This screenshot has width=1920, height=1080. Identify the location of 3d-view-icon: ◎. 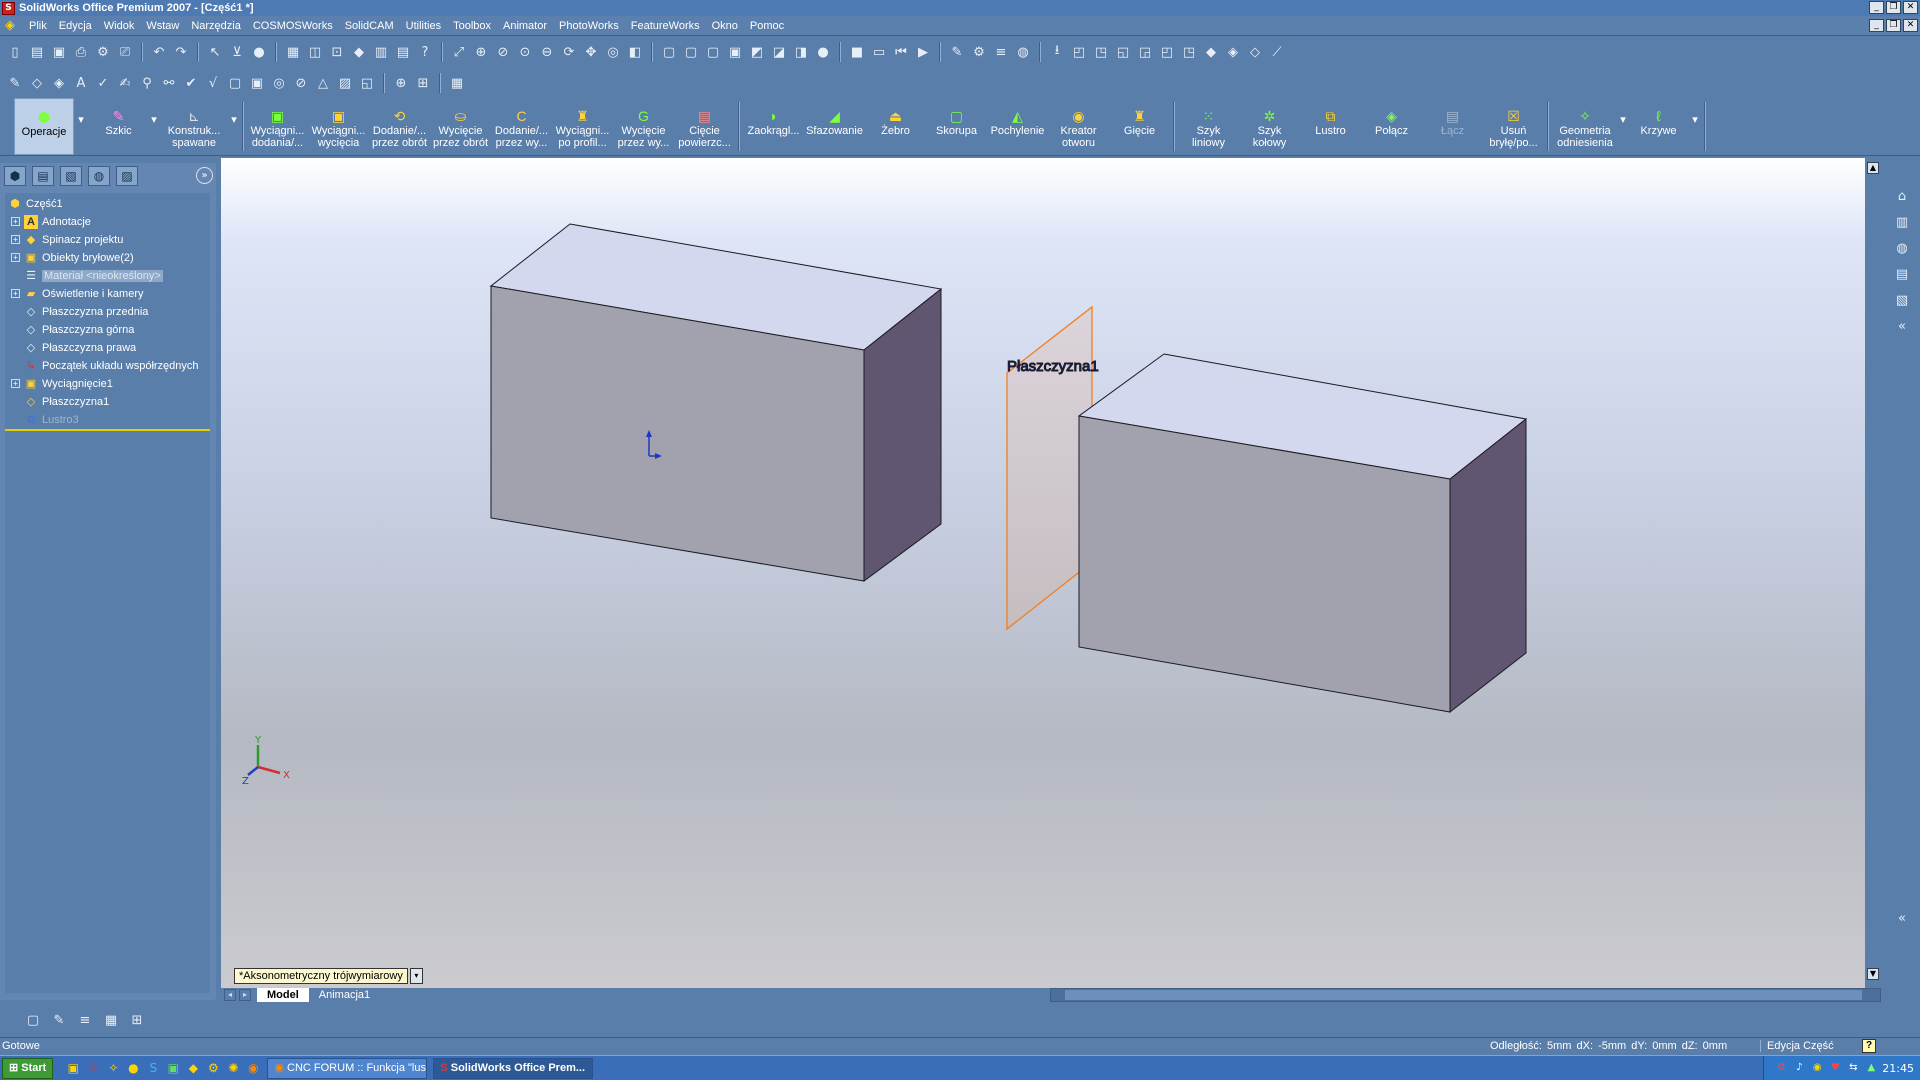
(613, 52).